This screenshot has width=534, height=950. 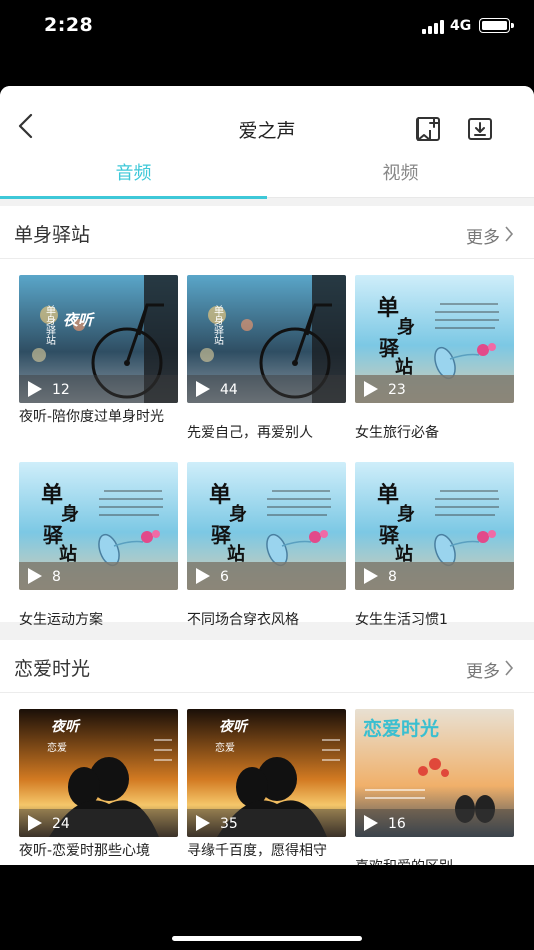 What do you see at coordinates (434, 862) in the screenshot?
I see `media-title: 喜欢和爱的区别` at bounding box center [434, 862].